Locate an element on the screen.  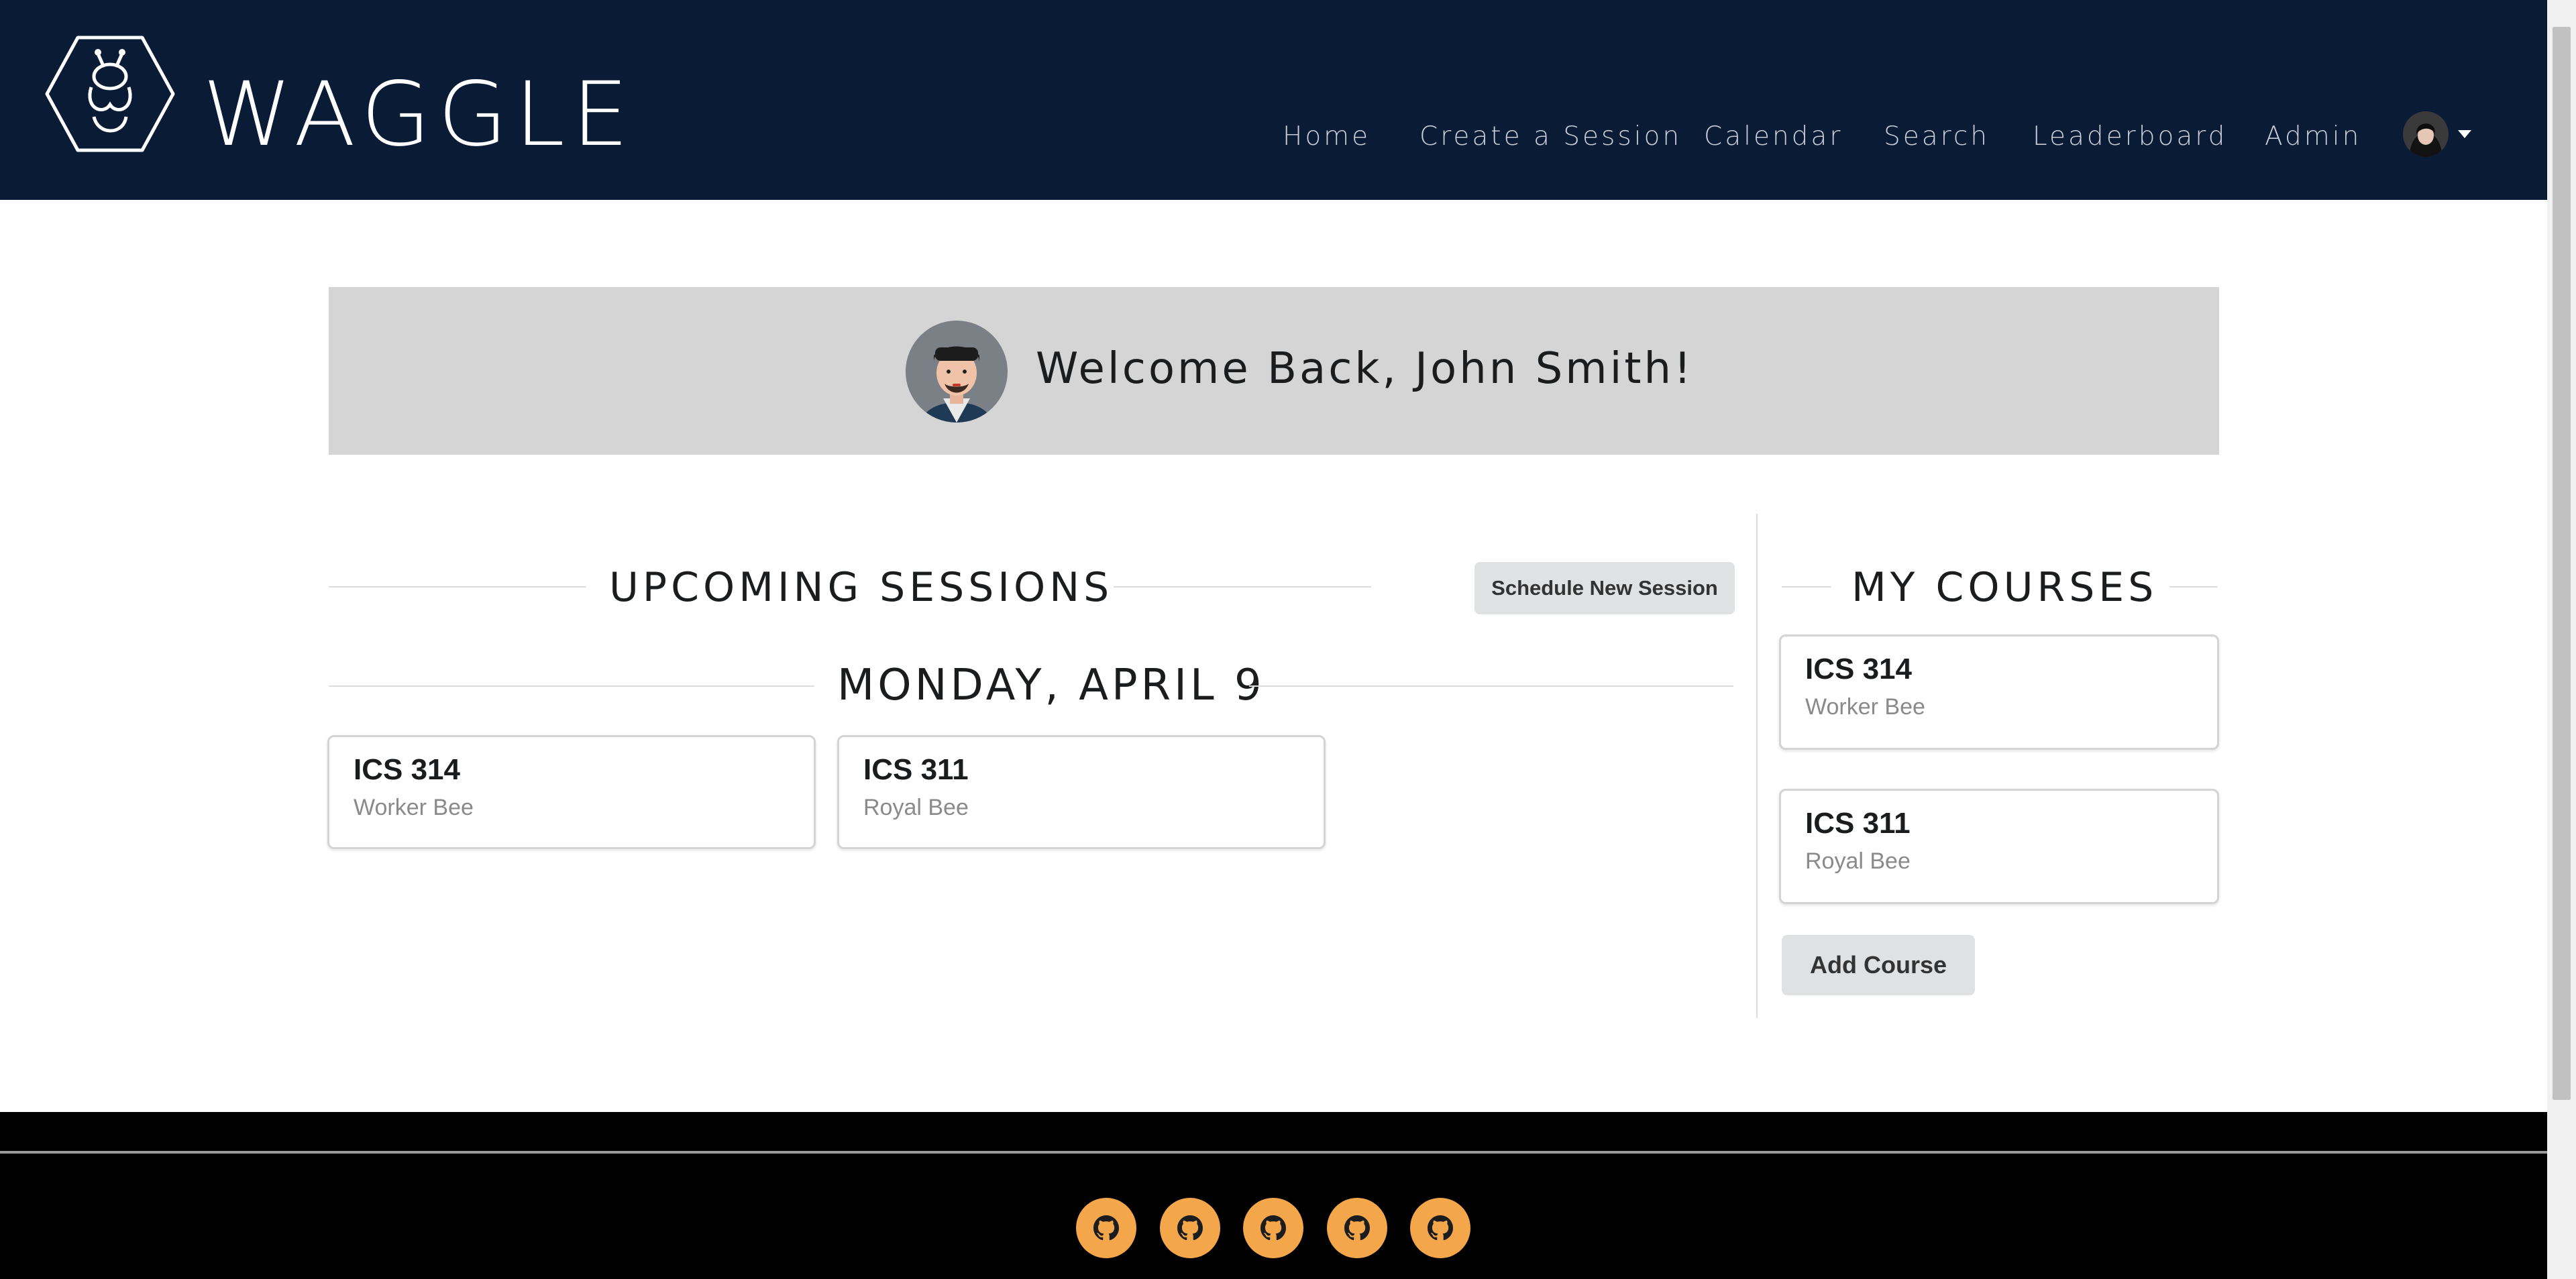
session-card: ICS 311 Royal Bee is located at coordinates (1081, 792).